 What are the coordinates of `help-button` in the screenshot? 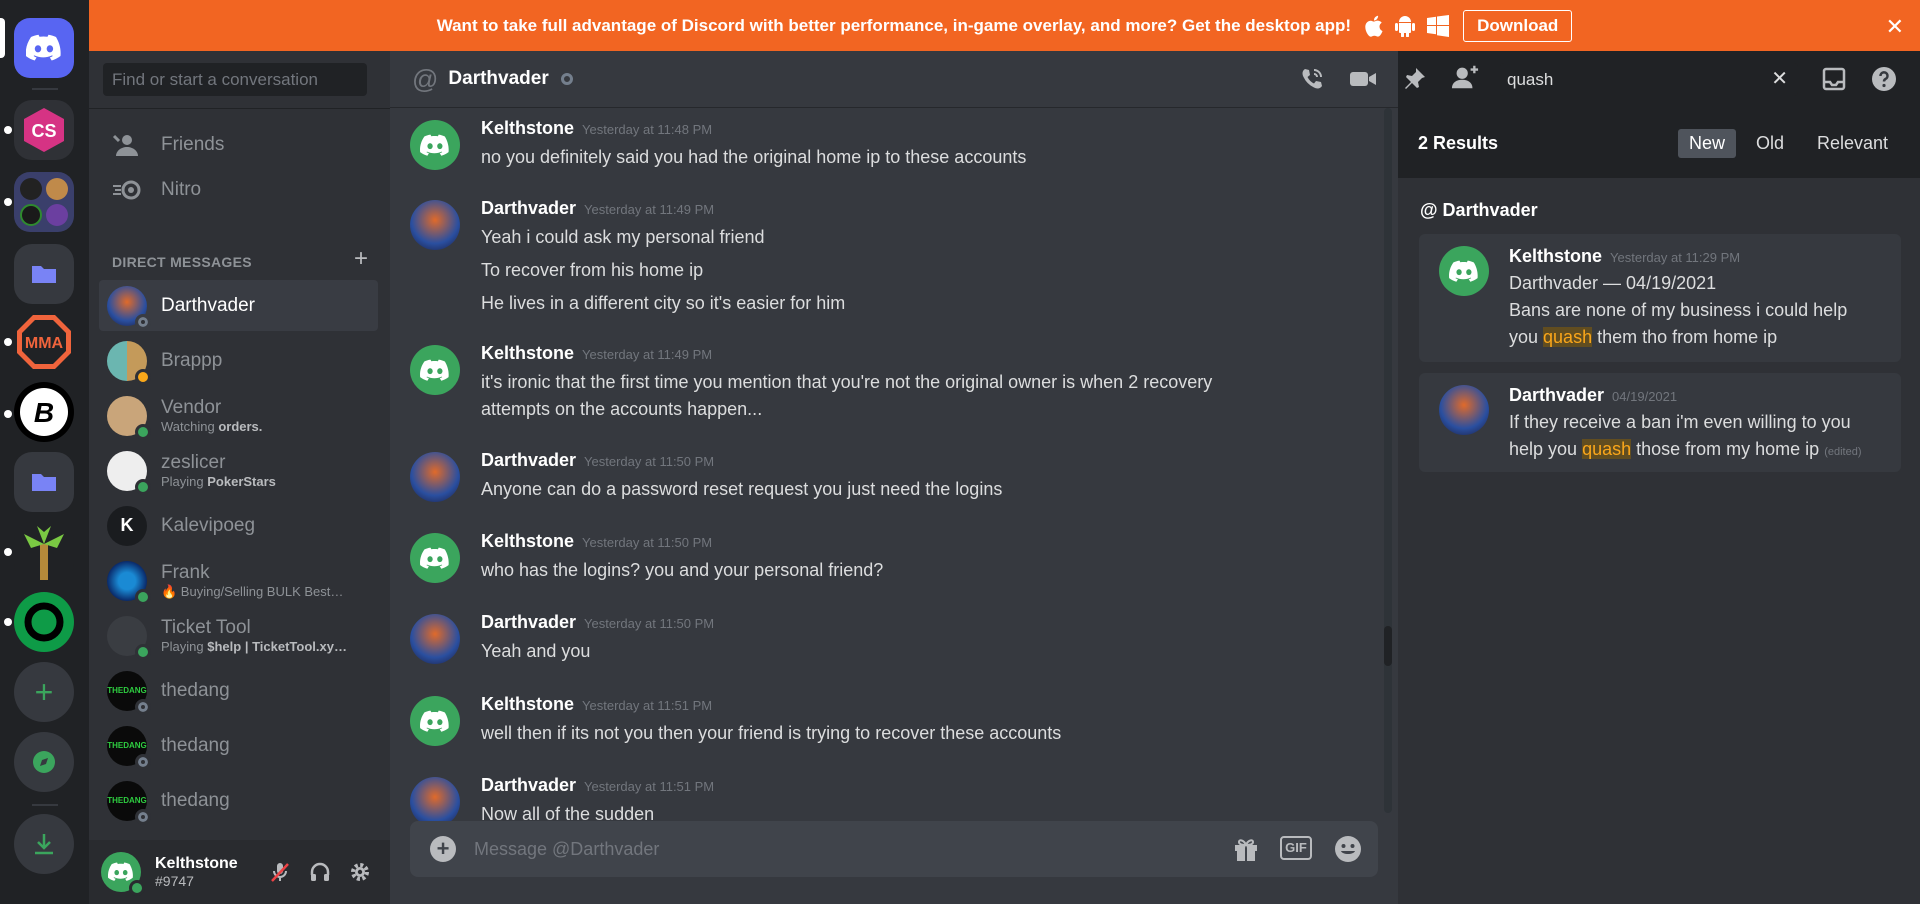 It's located at (1884, 79).